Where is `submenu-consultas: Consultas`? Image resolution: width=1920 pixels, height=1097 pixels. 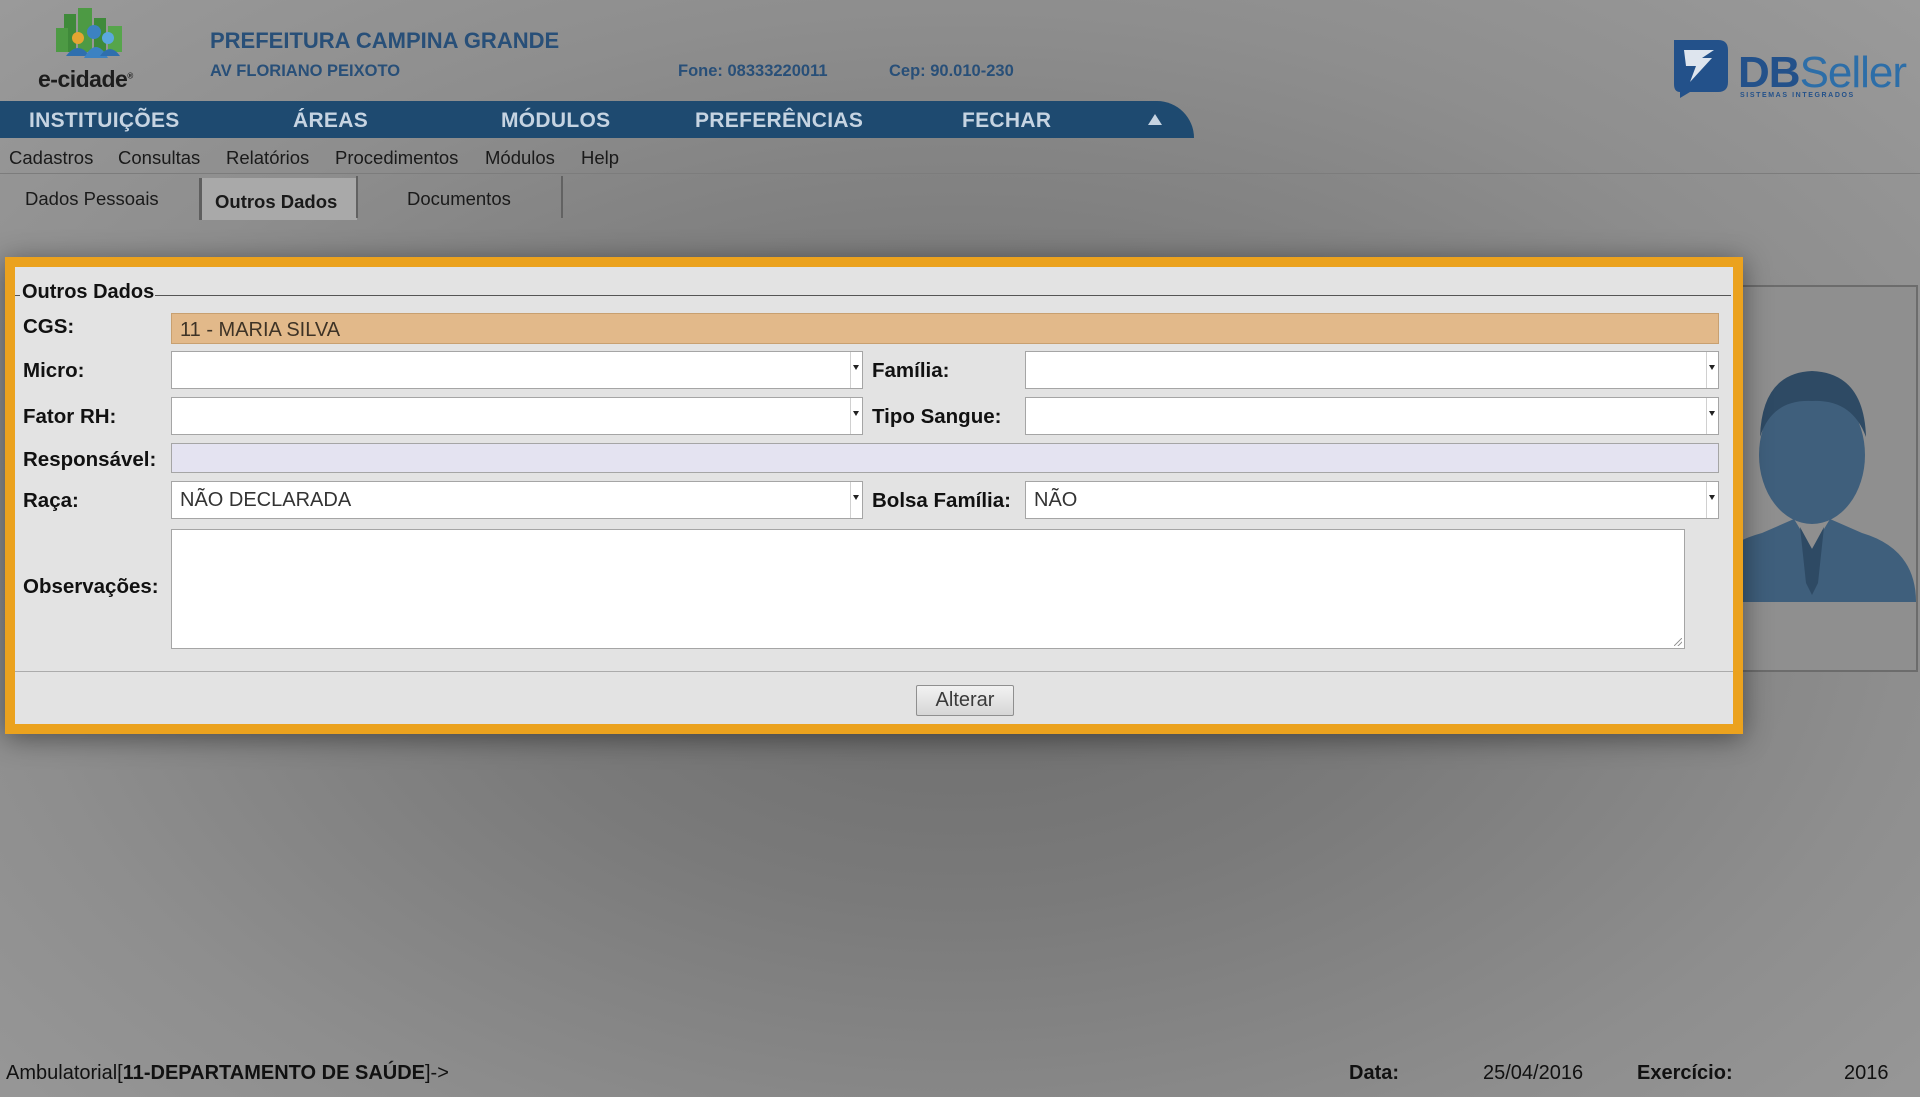 submenu-consultas: Consultas is located at coordinates (159, 158).